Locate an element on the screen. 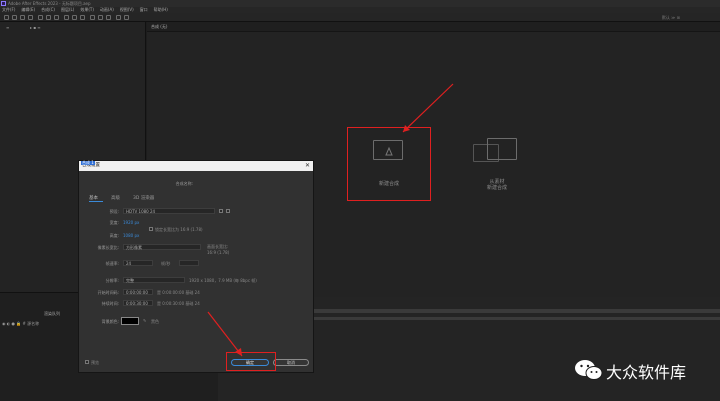 The image size is (720, 401). frame-rate-unit: 帧/秒 is located at coordinates (166, 263).